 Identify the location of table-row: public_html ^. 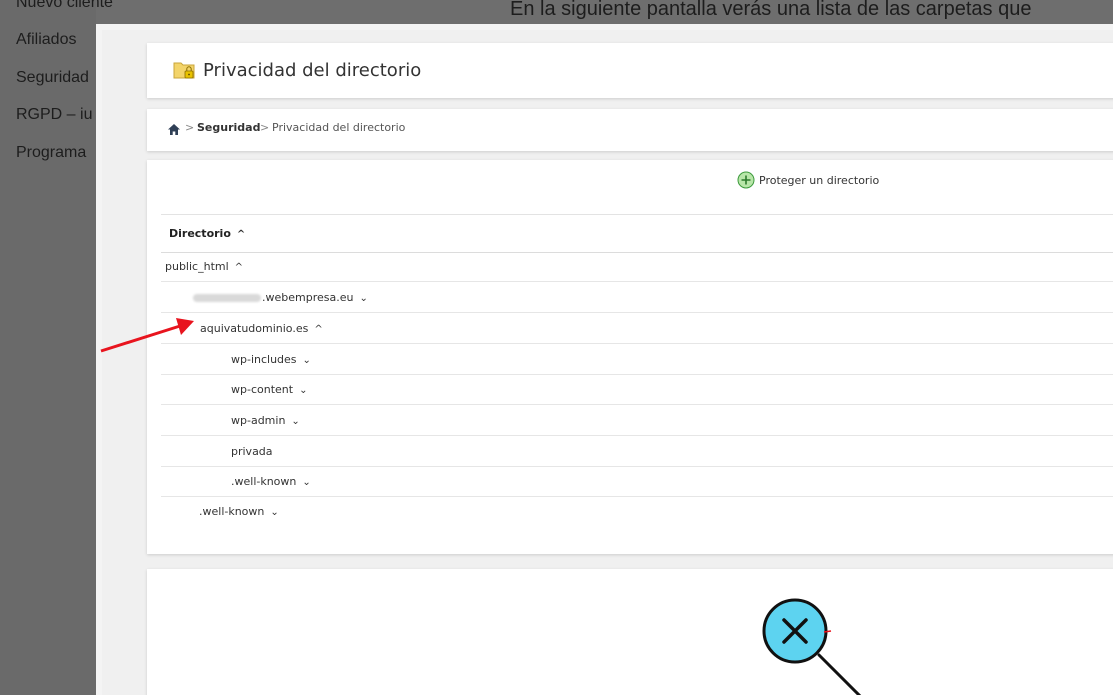
(637, 266).